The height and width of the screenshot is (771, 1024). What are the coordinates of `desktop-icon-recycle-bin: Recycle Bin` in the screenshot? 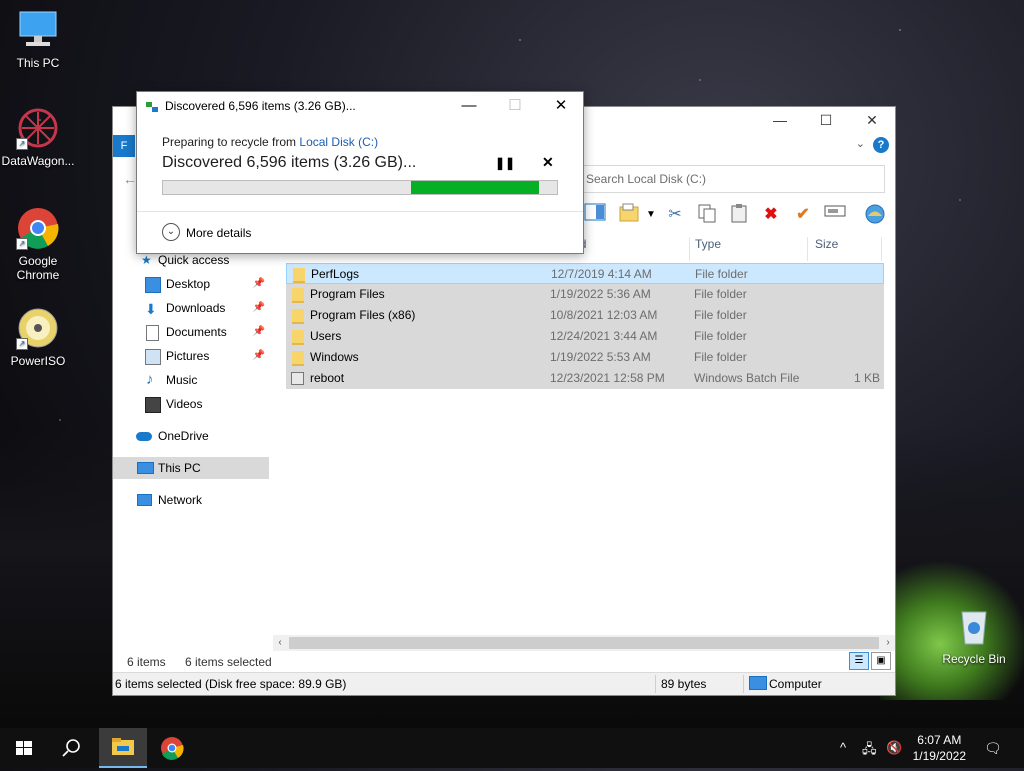 It's located at (974, 635).